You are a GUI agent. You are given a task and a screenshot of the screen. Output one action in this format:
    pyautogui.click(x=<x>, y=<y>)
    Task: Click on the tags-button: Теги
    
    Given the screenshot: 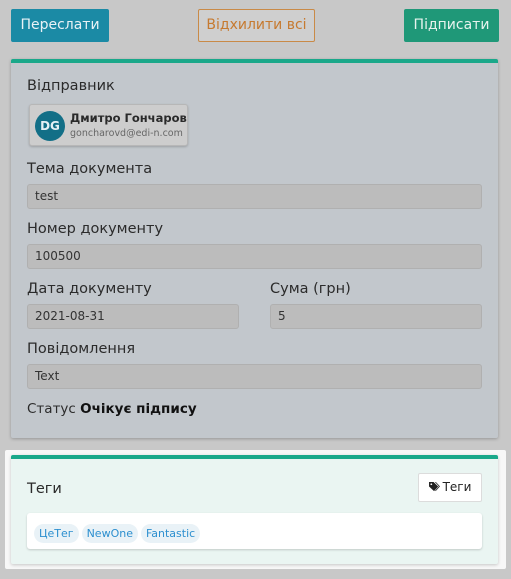 What is the action you would take?
    pyautogui.click(x=450, y=487)
    